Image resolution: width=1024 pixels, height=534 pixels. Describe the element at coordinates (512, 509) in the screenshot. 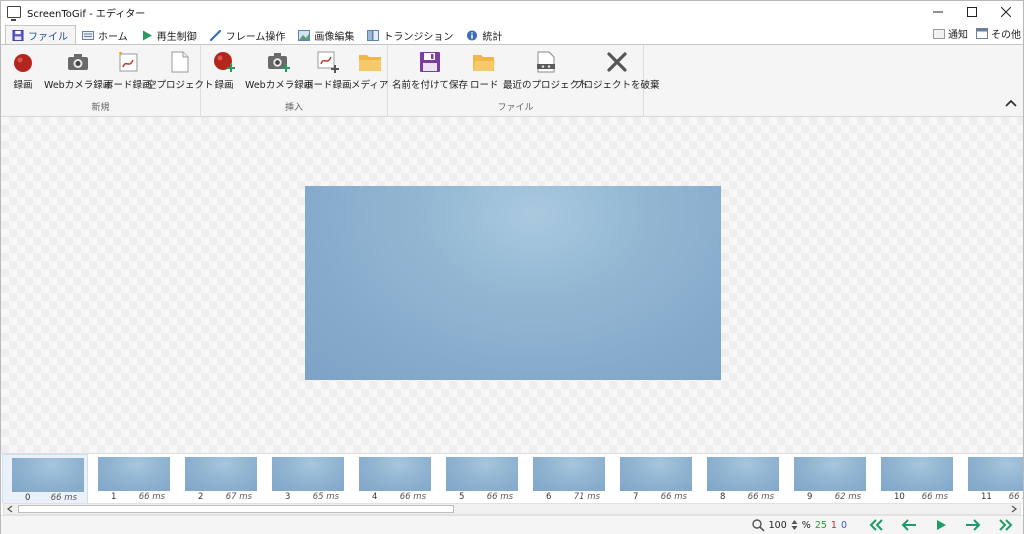

I see `filmstrip-scrollbar` at that location.